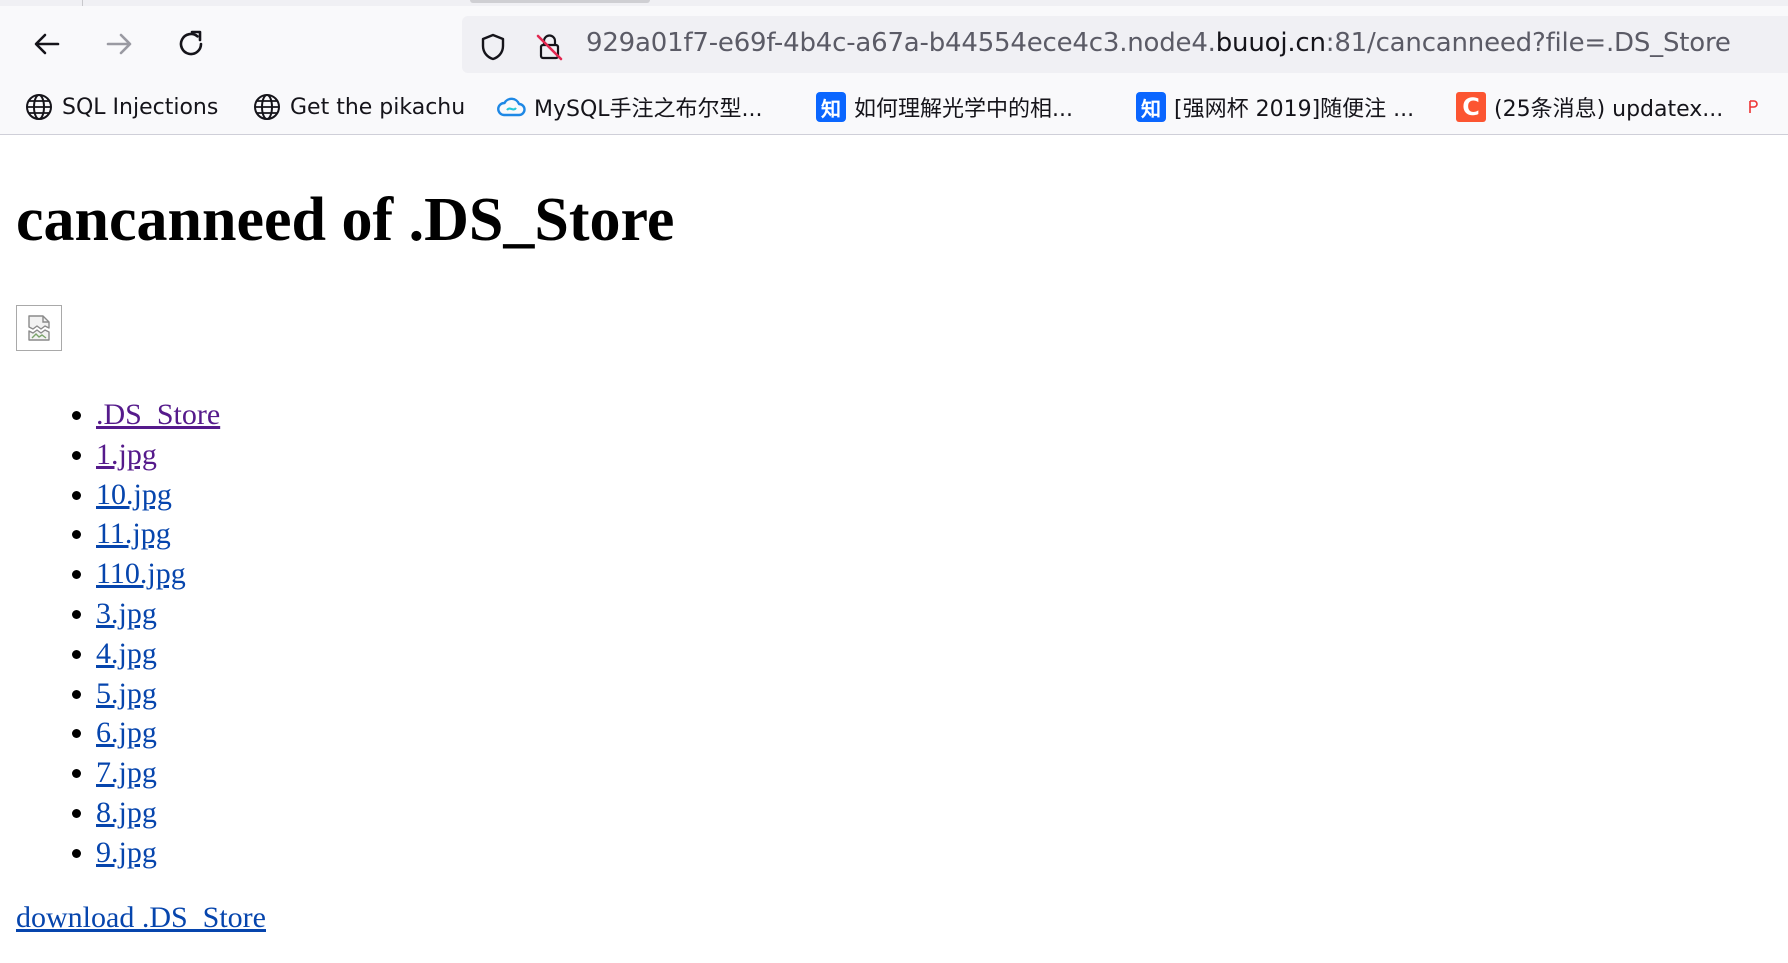 The width and height of the screenshot is (1788, 963). Describe the element at coordinates (126, 653) in the screenshot. I see `file-link: 4.jpg` at that location.